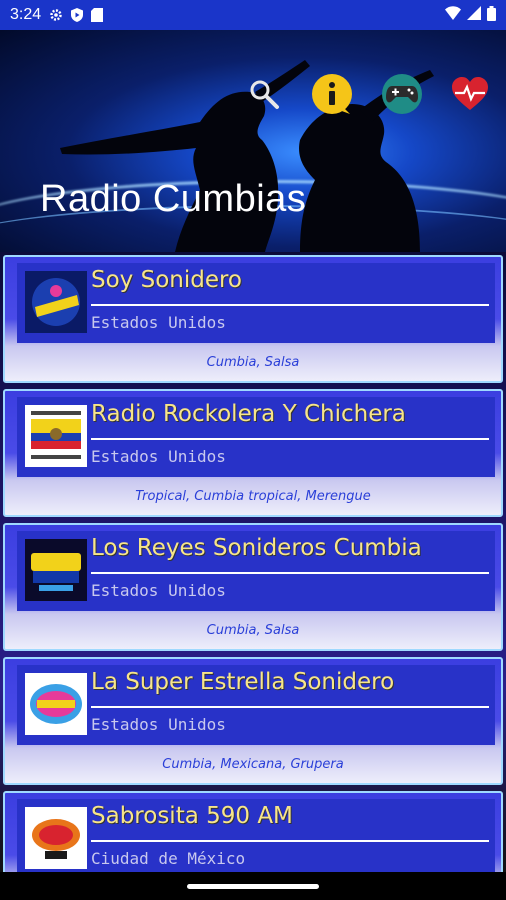 The width and height of the screenshot is (506, 900). I want to click on gesture-nav-bar, so click(253, 886).